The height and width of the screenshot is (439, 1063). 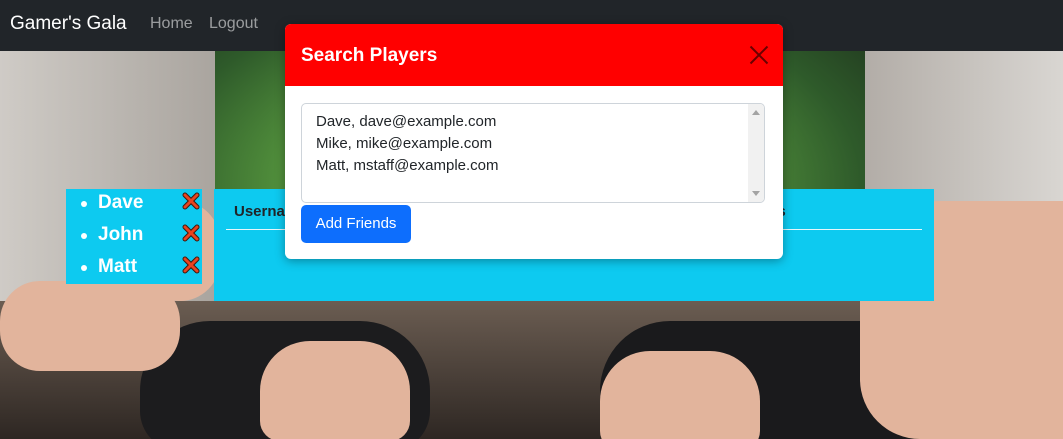 I want to click on textarea-scrollbar, so click(x=756, y=153).